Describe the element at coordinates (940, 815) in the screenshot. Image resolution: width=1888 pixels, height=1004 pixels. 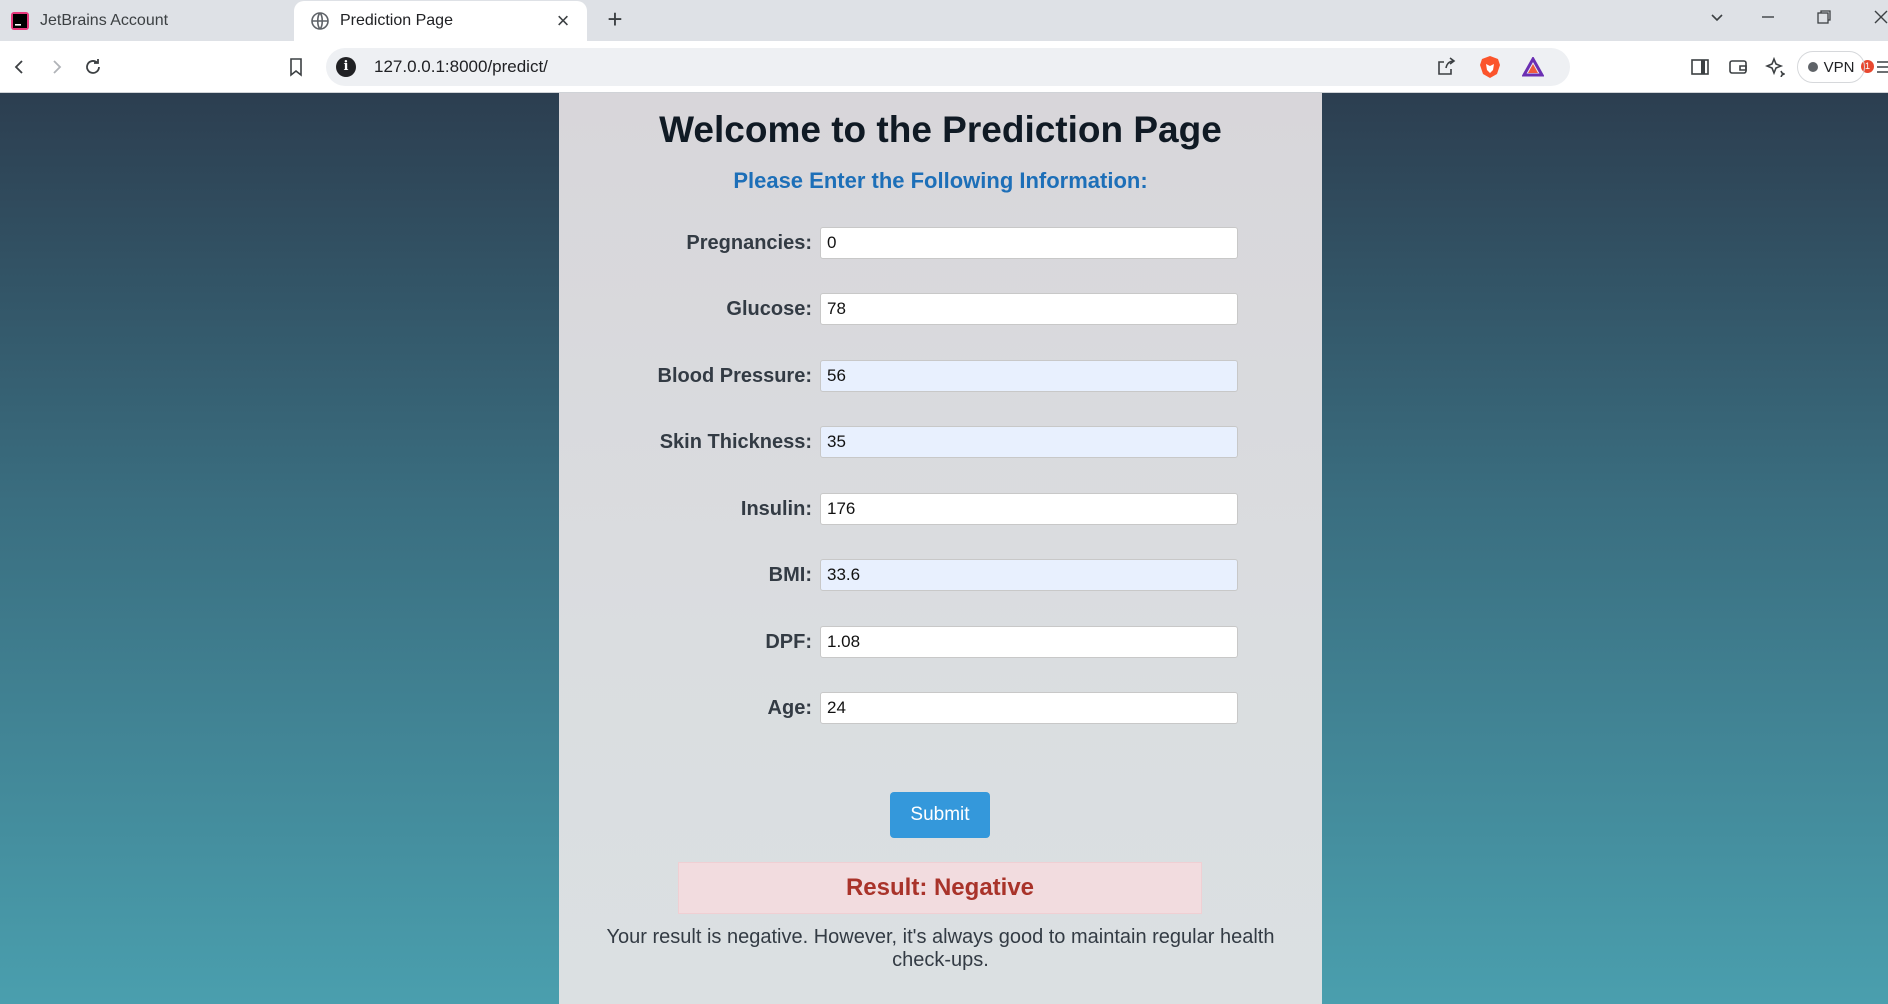
I see `submit-button: Submit` at that location.